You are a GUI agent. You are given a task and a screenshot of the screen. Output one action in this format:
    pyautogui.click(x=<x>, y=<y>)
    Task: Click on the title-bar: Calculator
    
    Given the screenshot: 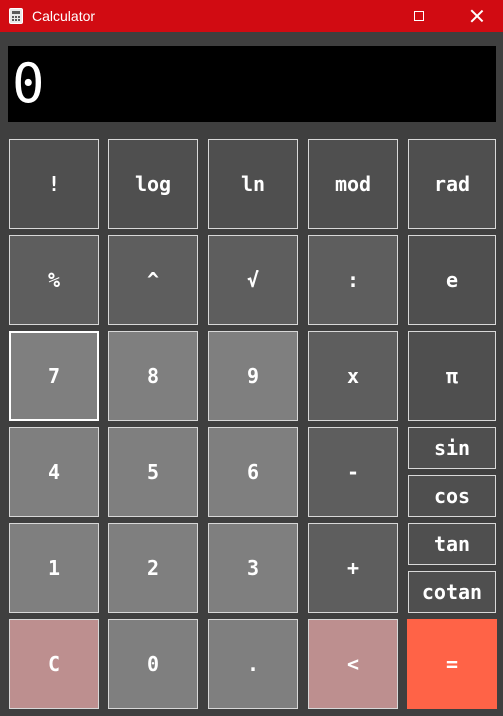 What is the action you would take?
    pyautogui.click(x=251, y=16)
    